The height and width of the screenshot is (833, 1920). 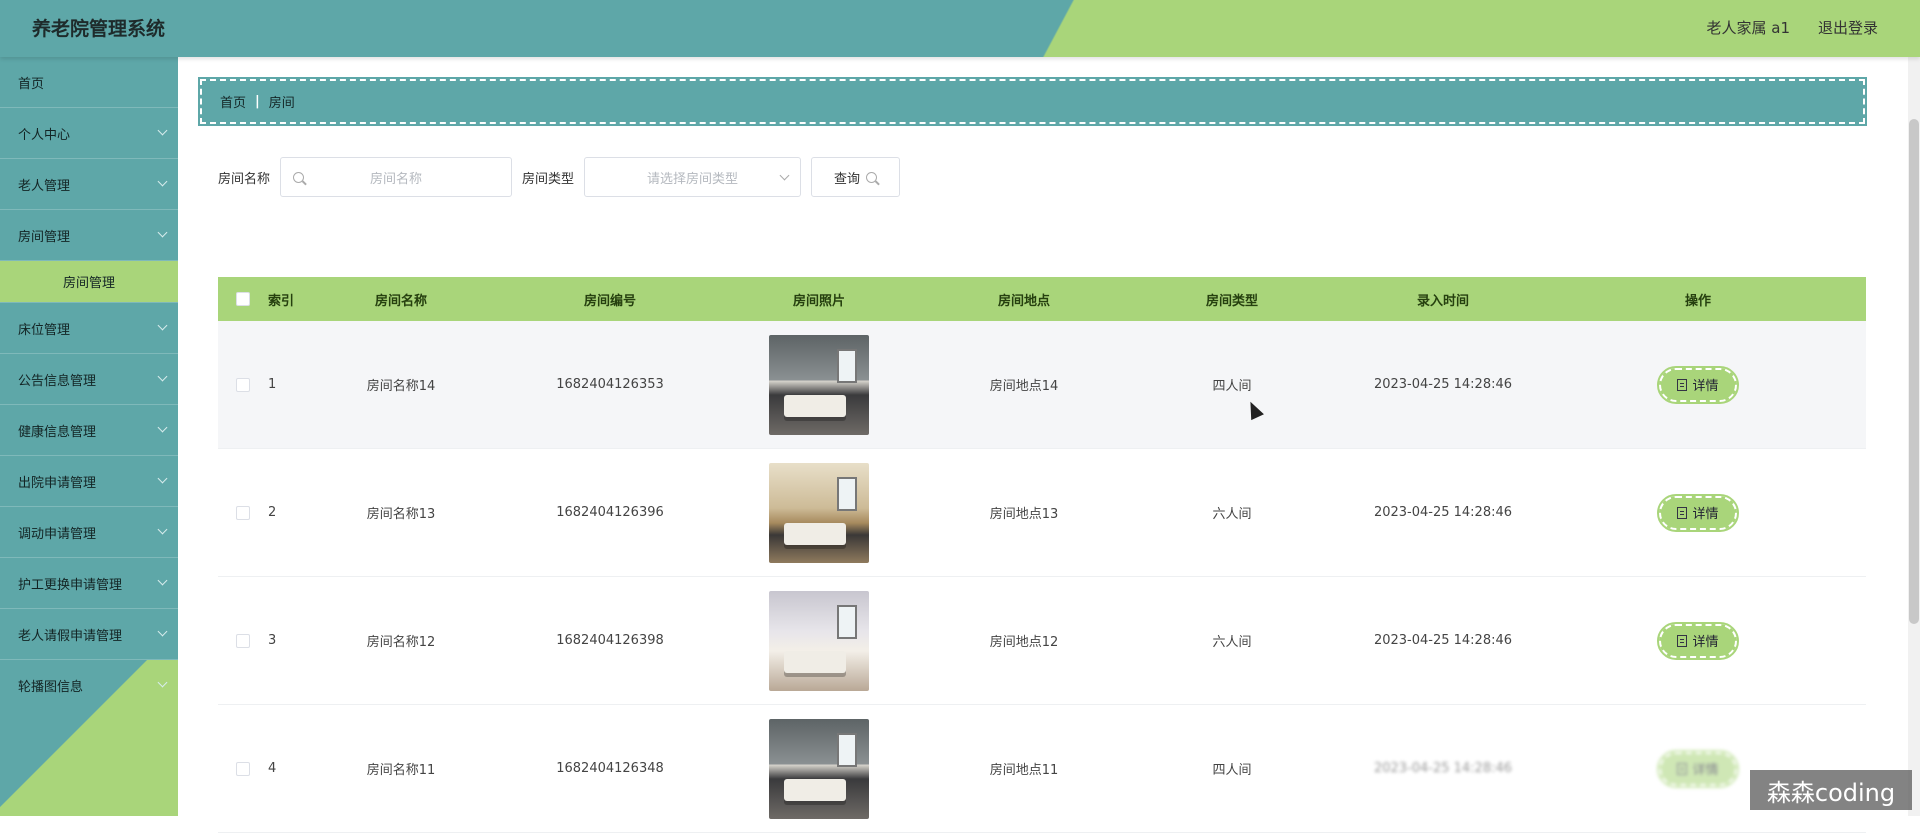 I want to click on room-type-placeholder: 请选择房间类型, so click(x=692, y=177).